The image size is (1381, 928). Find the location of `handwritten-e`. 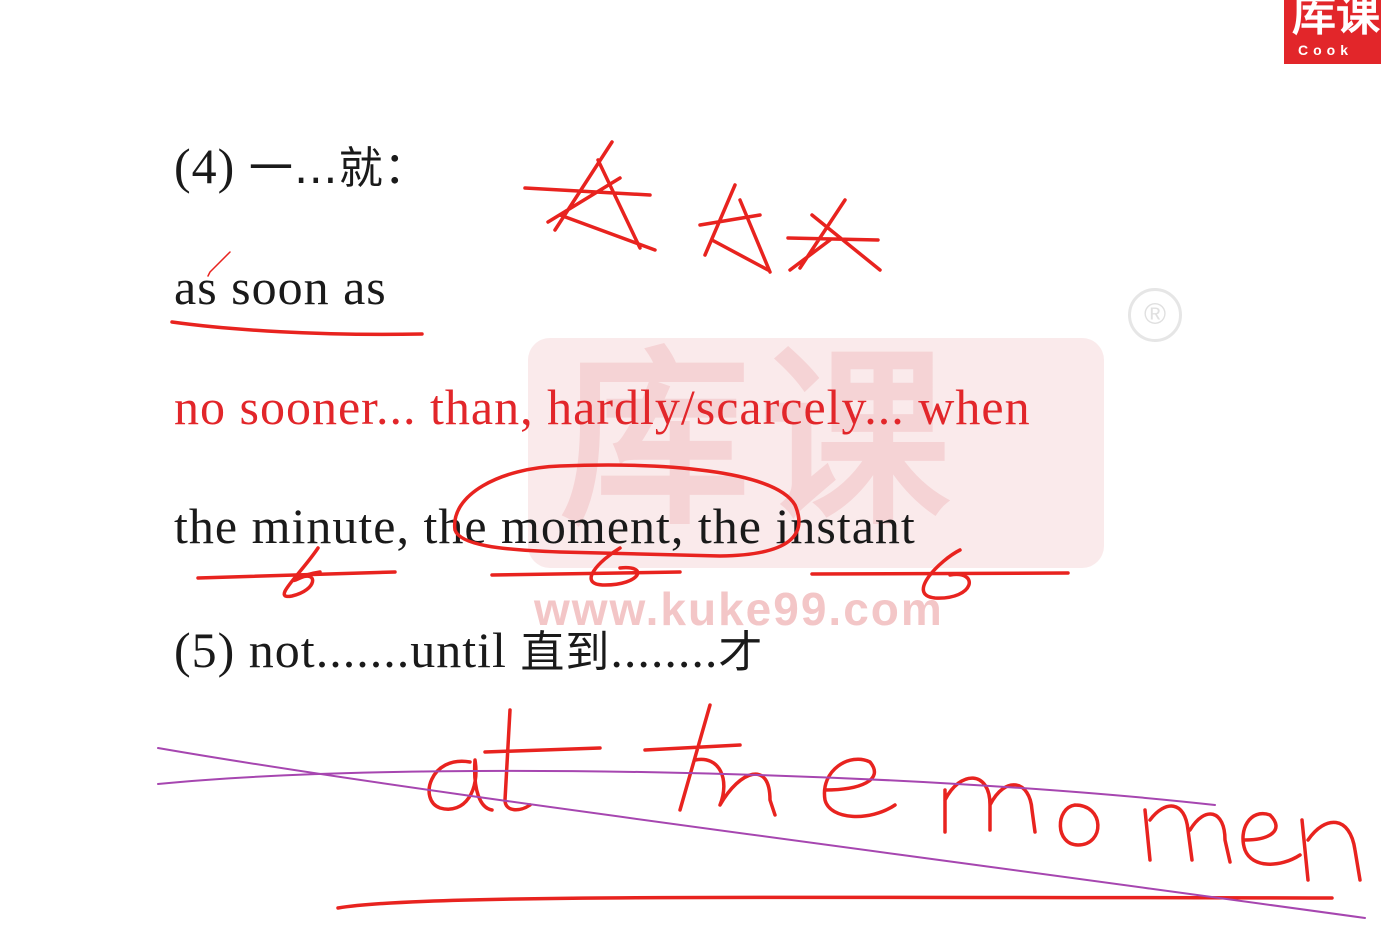

handwritten-e is located at coordinates (859, 788).